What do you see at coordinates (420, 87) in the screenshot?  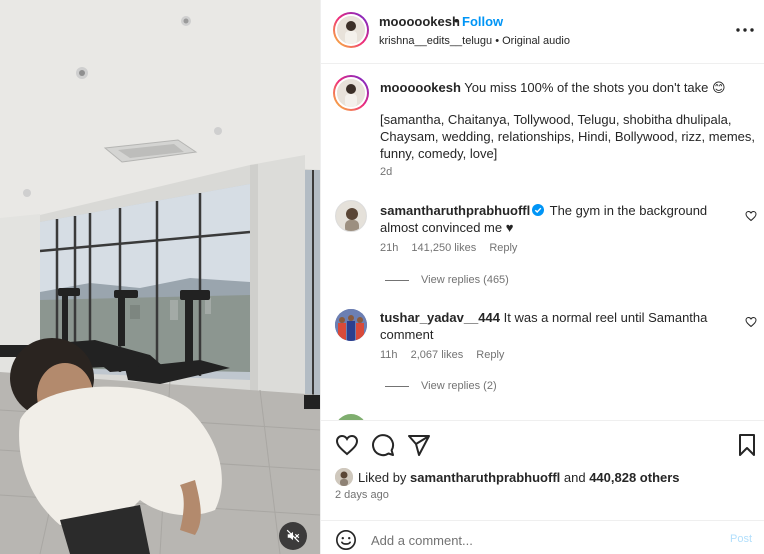 I see `caption-username: moooookesh` at bounding box center [420, 87].